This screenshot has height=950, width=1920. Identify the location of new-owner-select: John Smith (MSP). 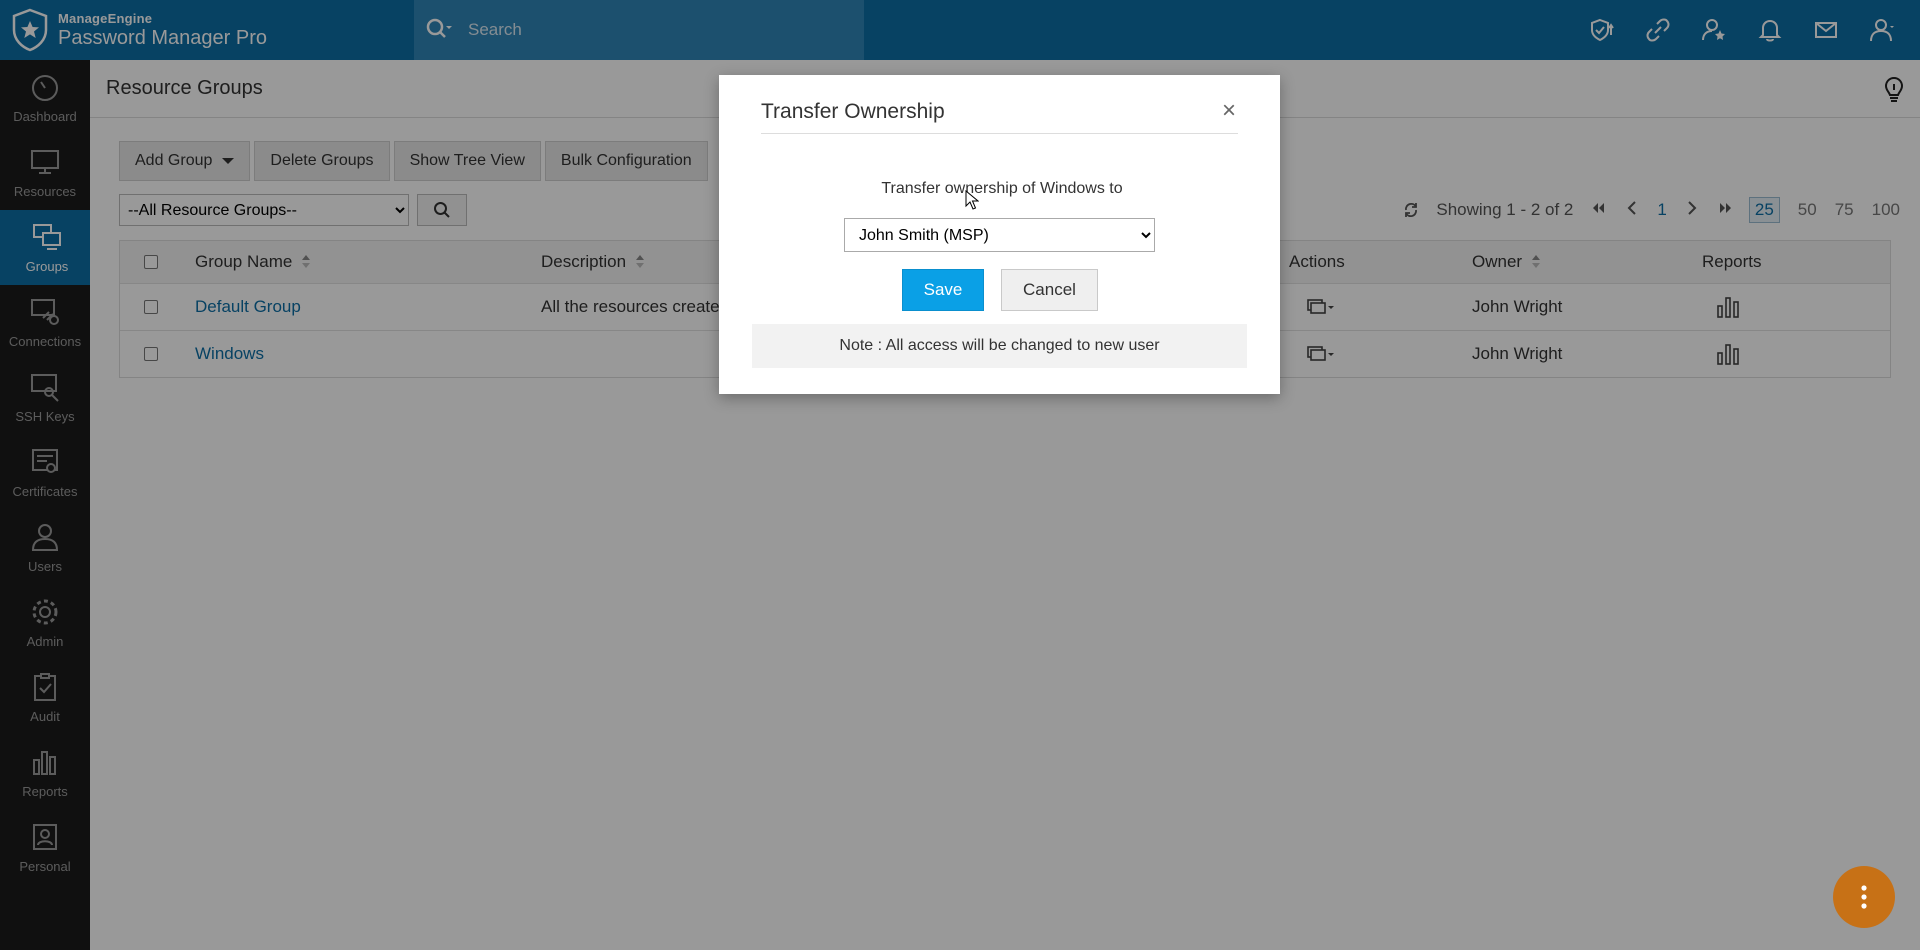
(999, 235).